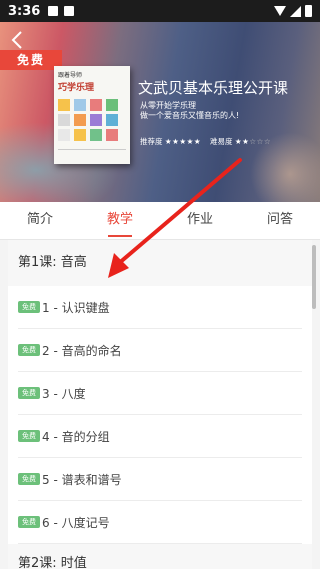 Image resolution: width=320 pixels, height=569 pixels. What do you see at coordinates (221, 141) in the screenshot?
I see `difficulty-label: 难易度` at bounding box center [221, 141].